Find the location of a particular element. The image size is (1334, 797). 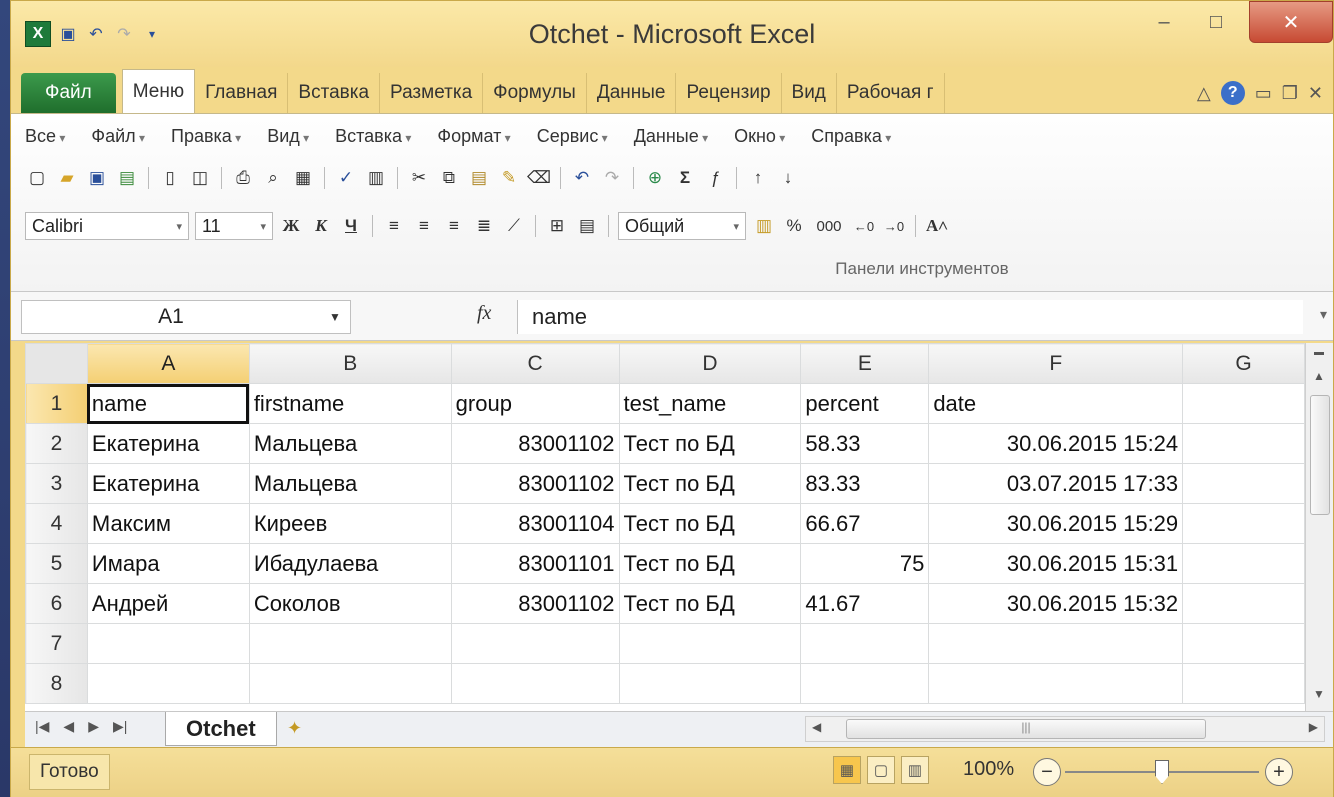

cell: 30.06.2015 15:31 is located at coordinates (1056, 563).